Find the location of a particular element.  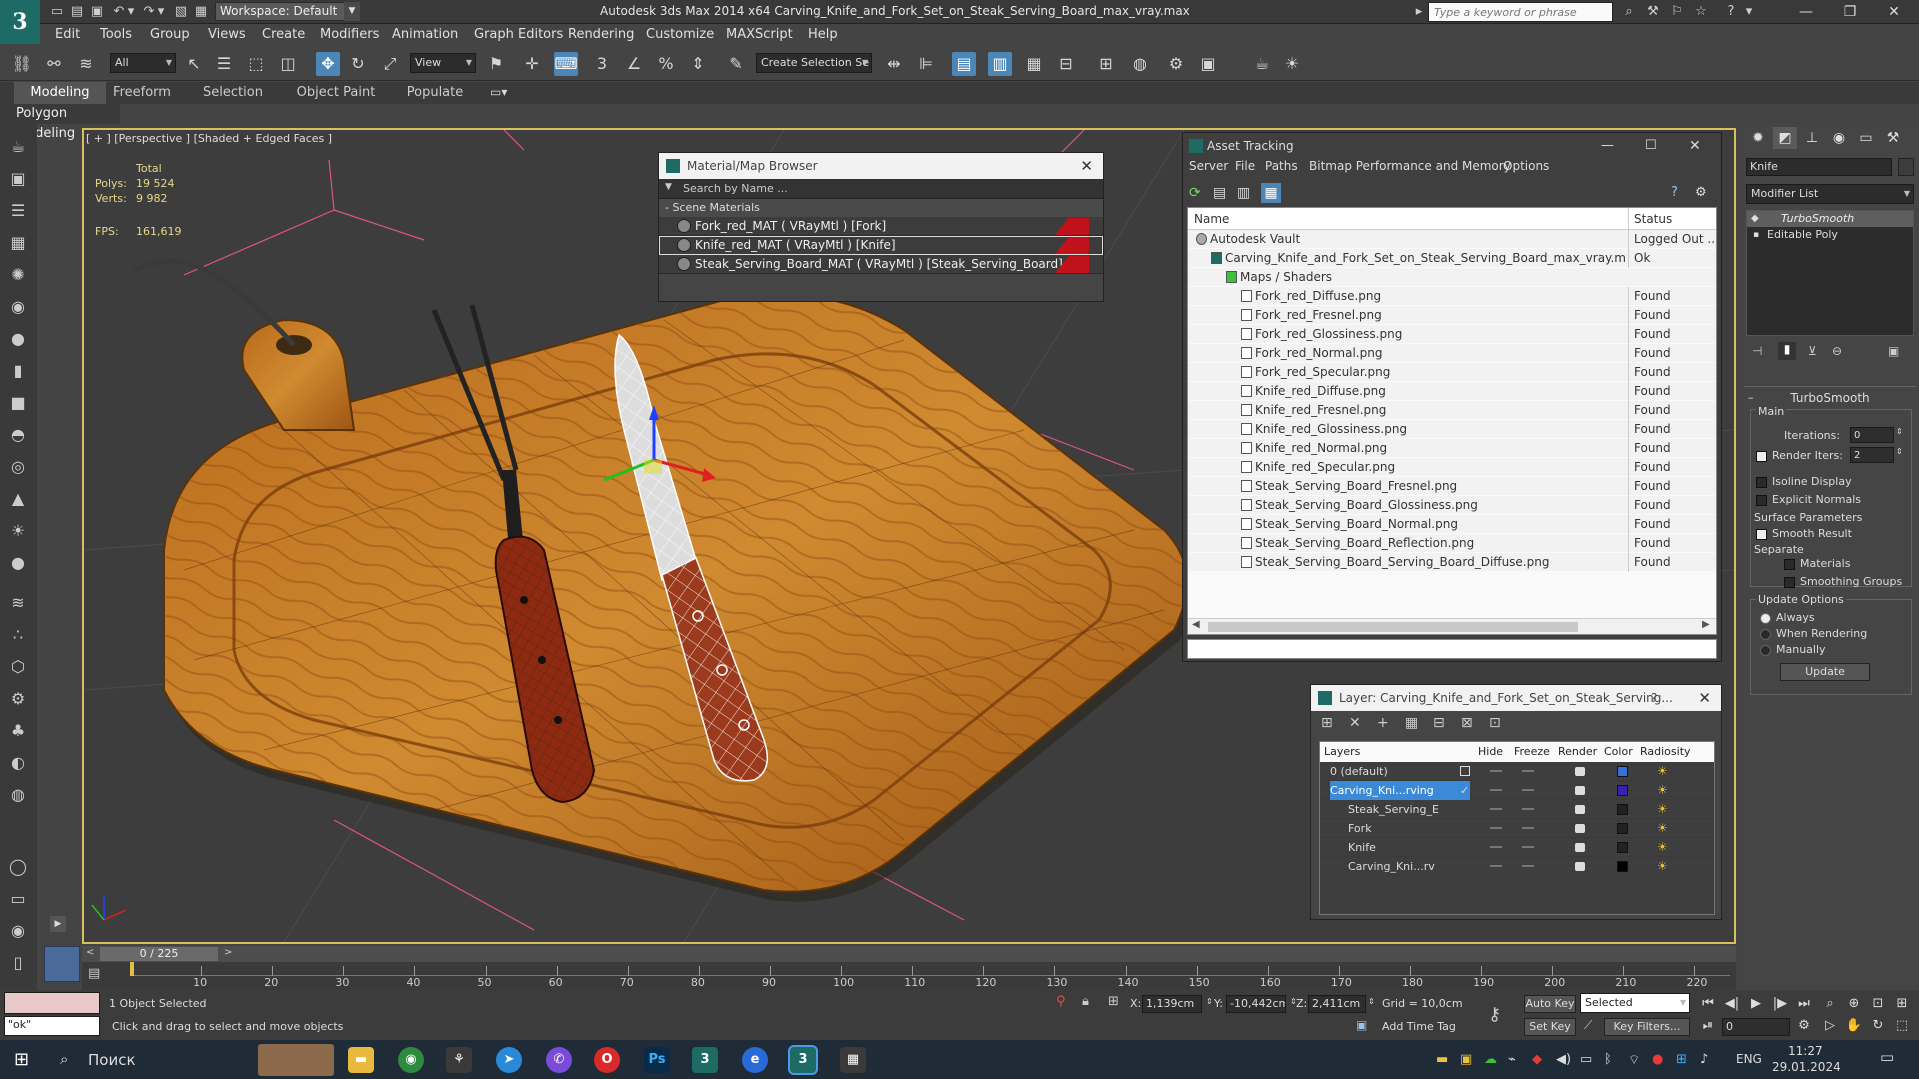

trash-icon: ▯ is located at coordinates (18, 963).